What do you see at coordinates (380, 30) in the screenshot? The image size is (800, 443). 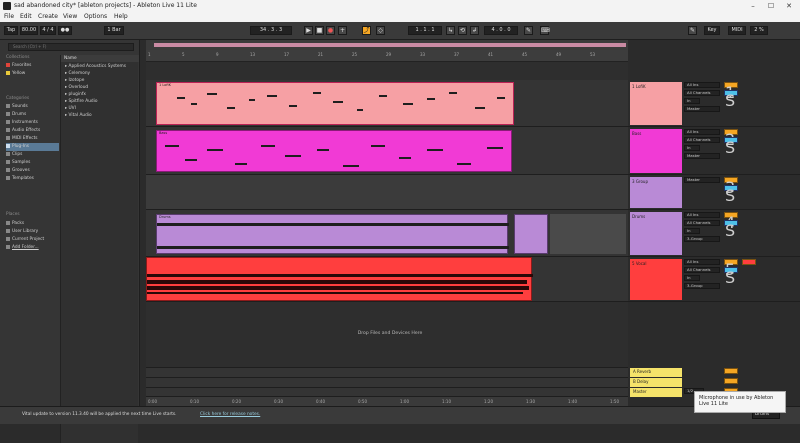 I see `capture-icon: ◇` at bounding box center [380, 30].